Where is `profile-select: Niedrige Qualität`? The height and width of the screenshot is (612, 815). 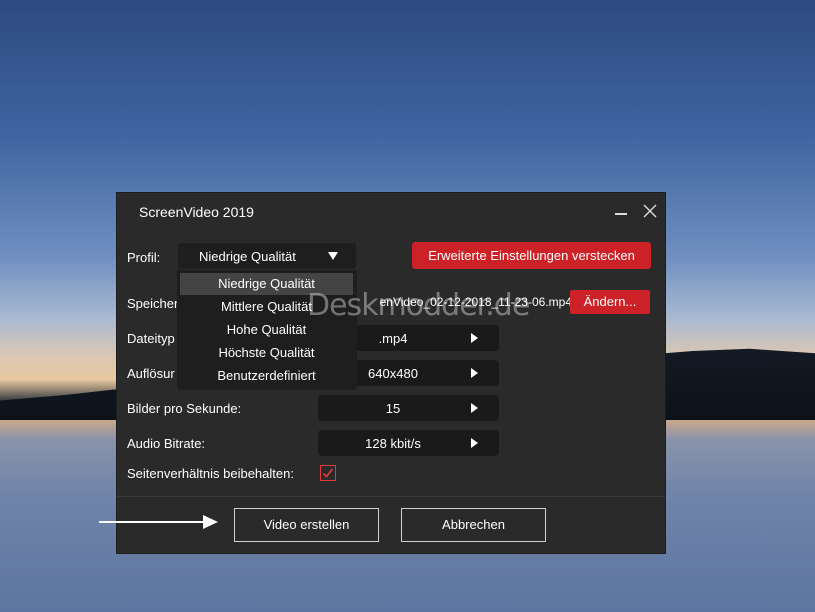 profile-select: Niedrige Qualität is located at coordinates (267, 256).